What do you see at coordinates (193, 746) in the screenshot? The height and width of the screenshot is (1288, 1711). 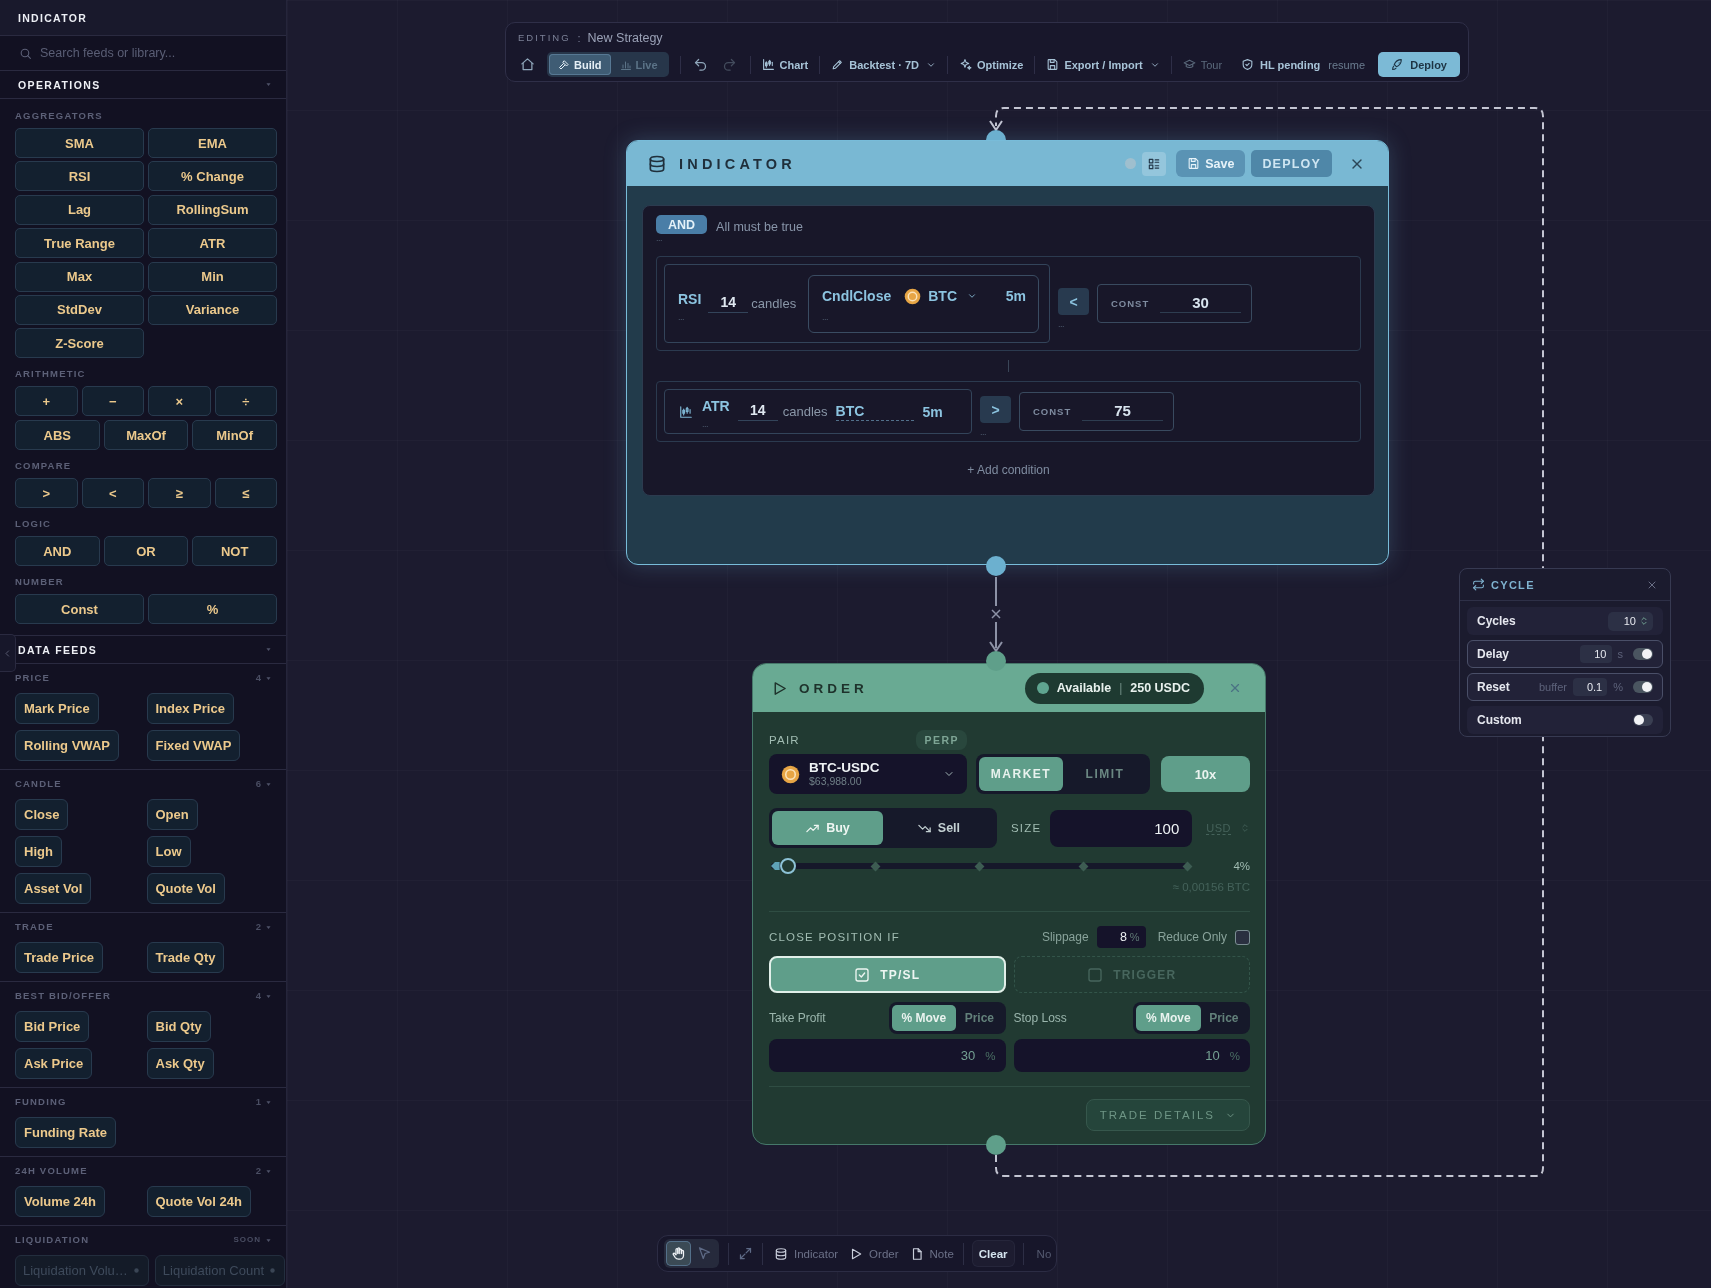 I see `feed-button: Fixed VWAP` at bounding box center [193, 746].